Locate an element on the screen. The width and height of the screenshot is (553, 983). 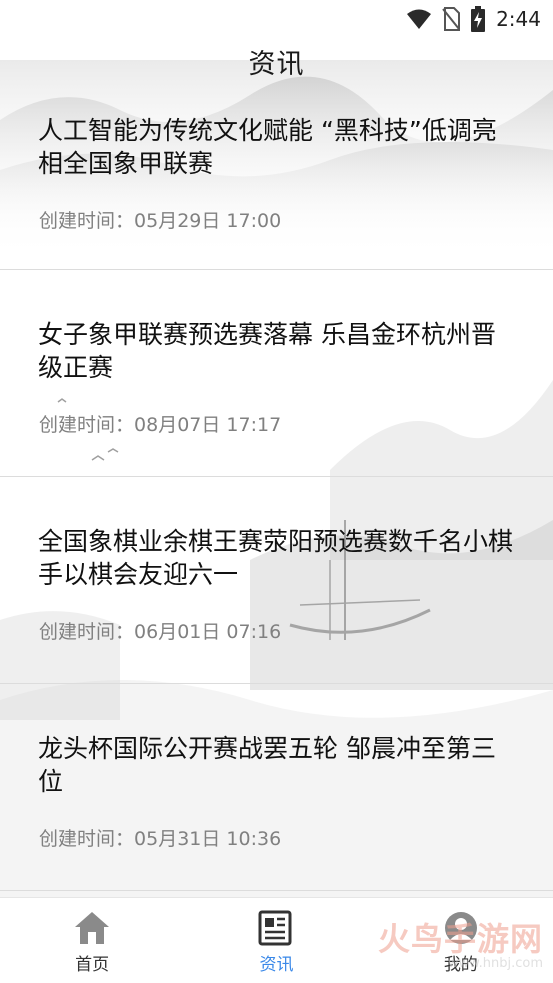
tab-profile: 我的 is located at coordinates (461, 940).